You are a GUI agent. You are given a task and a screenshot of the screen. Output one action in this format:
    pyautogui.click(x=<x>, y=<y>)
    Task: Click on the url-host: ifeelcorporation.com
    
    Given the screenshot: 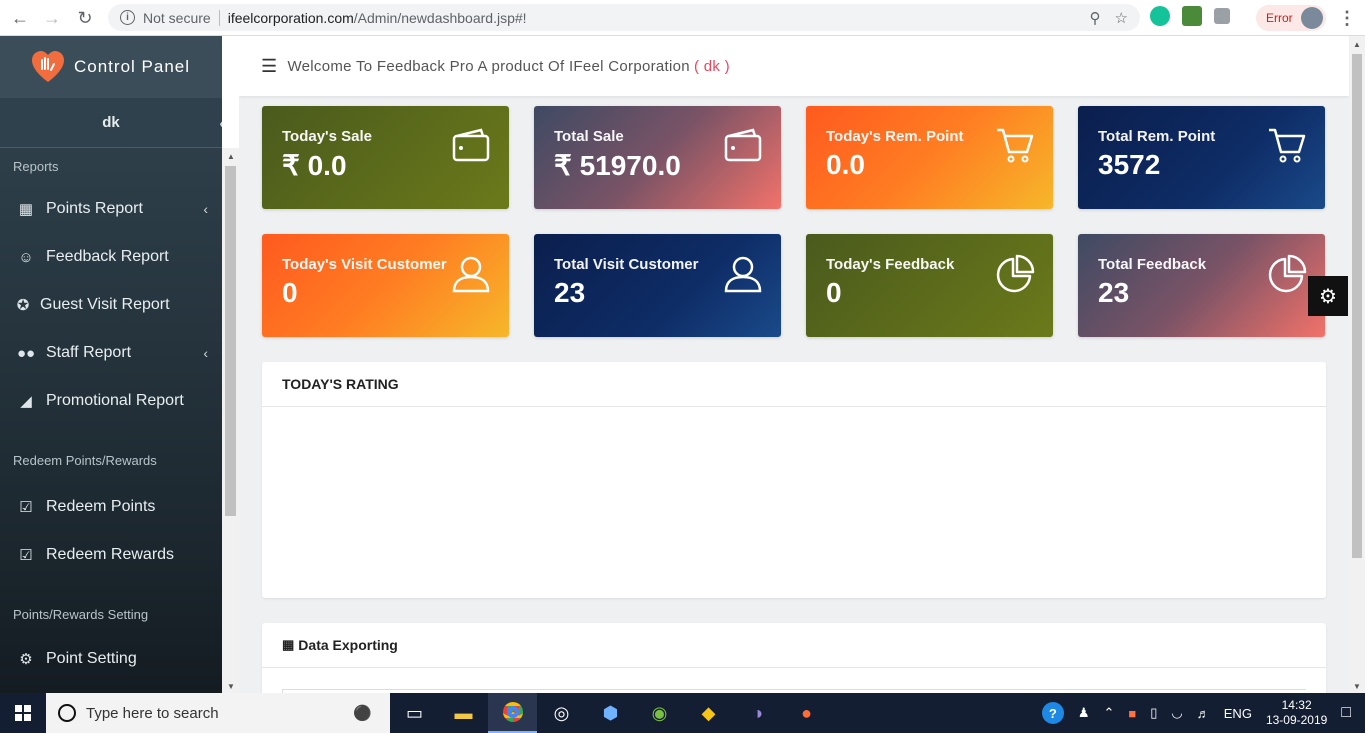 What is the action you would take?
    pyautogui.click(x=290, y=17)
    